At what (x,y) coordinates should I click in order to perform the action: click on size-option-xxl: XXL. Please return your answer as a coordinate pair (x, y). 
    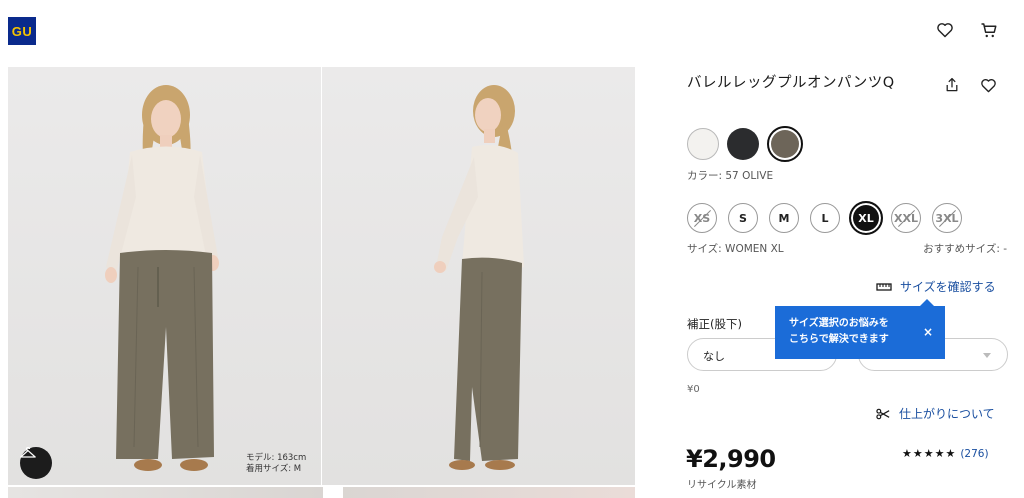
    Looking at the image, I should click on (906, 218).